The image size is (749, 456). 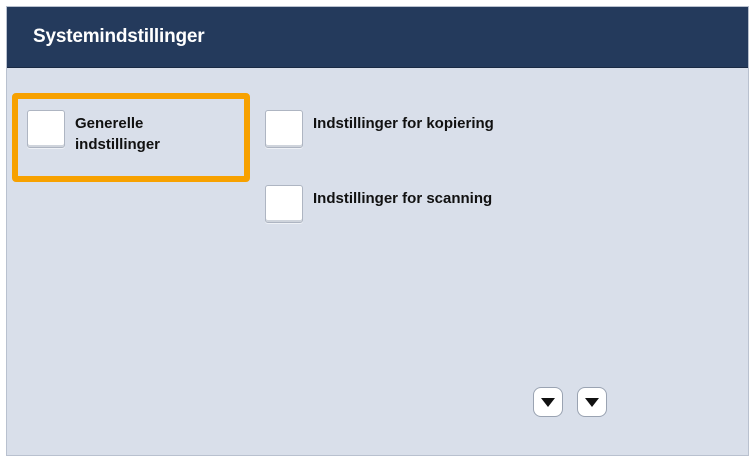 I want to click on general-settings-checkbox, so click(x=46, y=129).